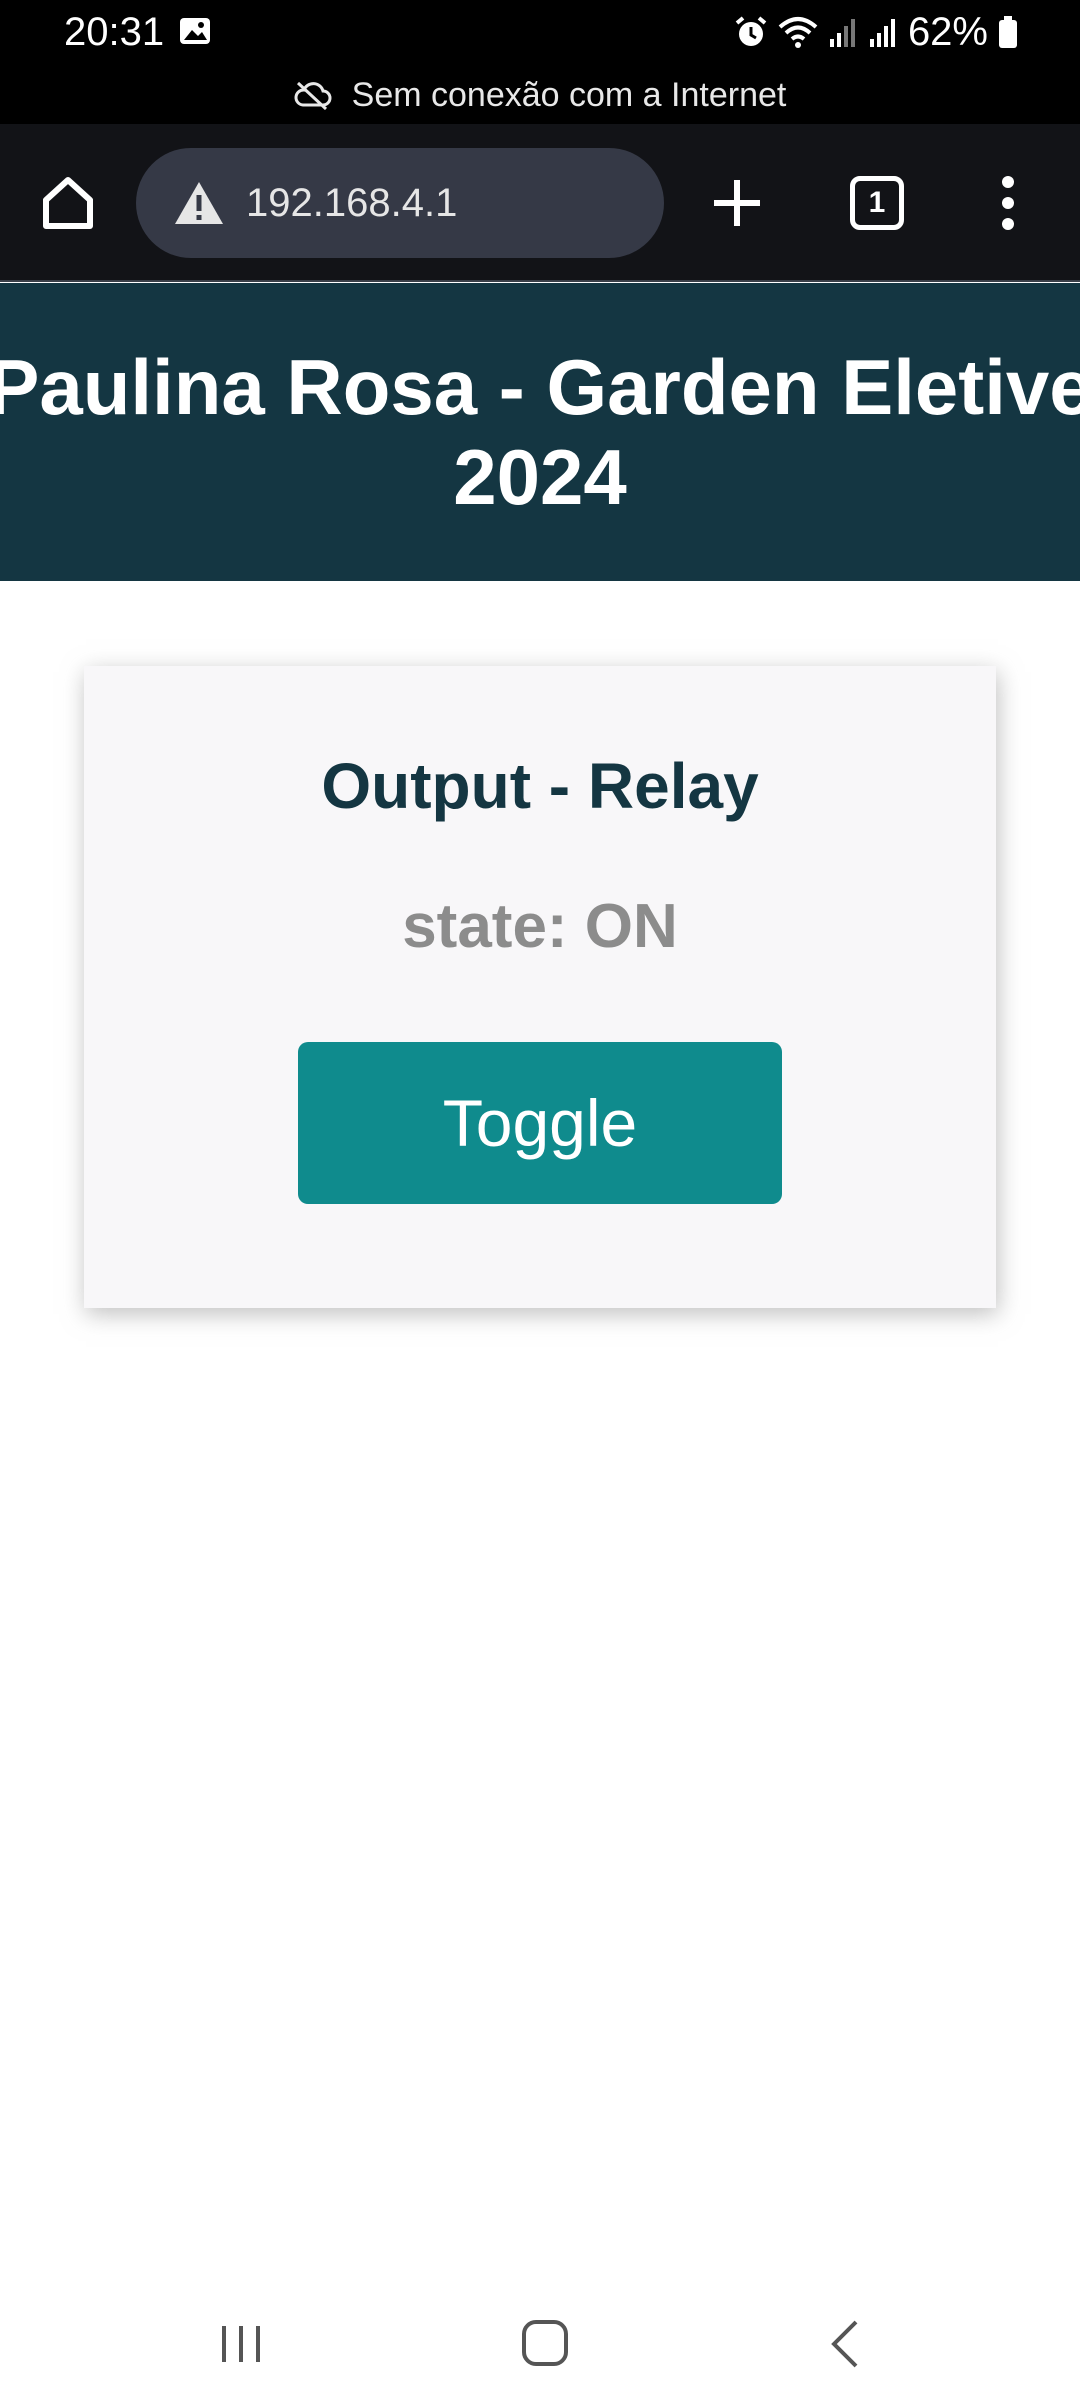  I want to click on alarm-icon, so click(751, 31).